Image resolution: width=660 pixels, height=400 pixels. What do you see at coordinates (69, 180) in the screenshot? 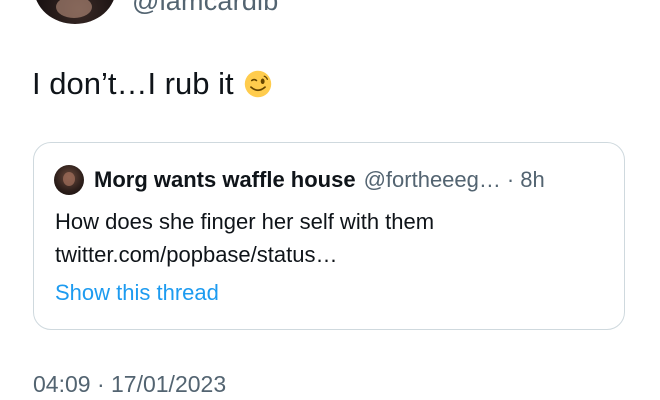
I see `quoted-author-avatar` at bounding box center [69, 180].